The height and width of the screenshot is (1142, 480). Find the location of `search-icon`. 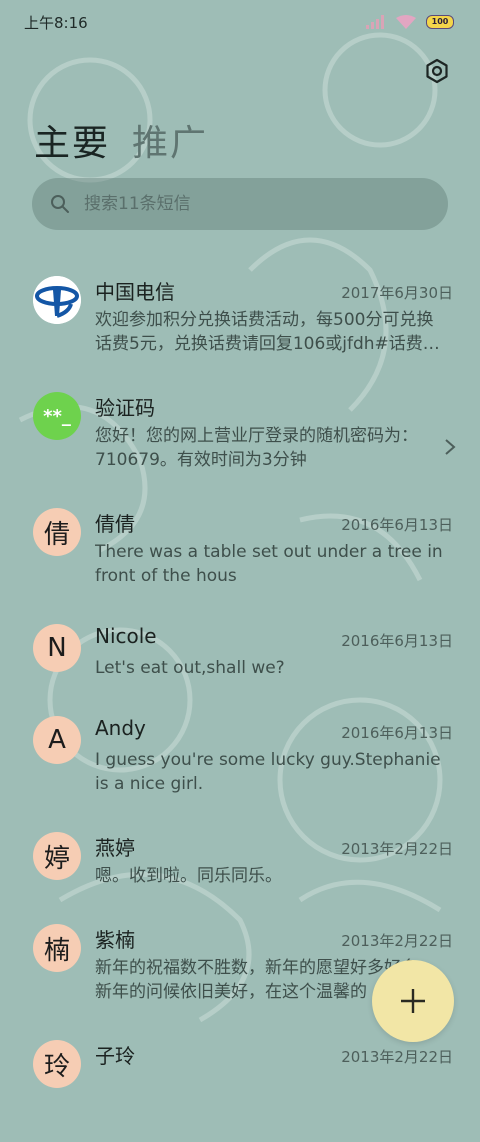

search-icon is located at coordinates (60, 204).